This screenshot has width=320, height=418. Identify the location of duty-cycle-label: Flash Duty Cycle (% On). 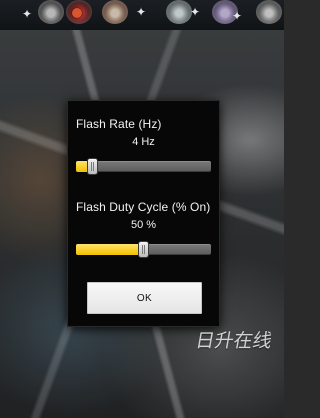
(143, 207).